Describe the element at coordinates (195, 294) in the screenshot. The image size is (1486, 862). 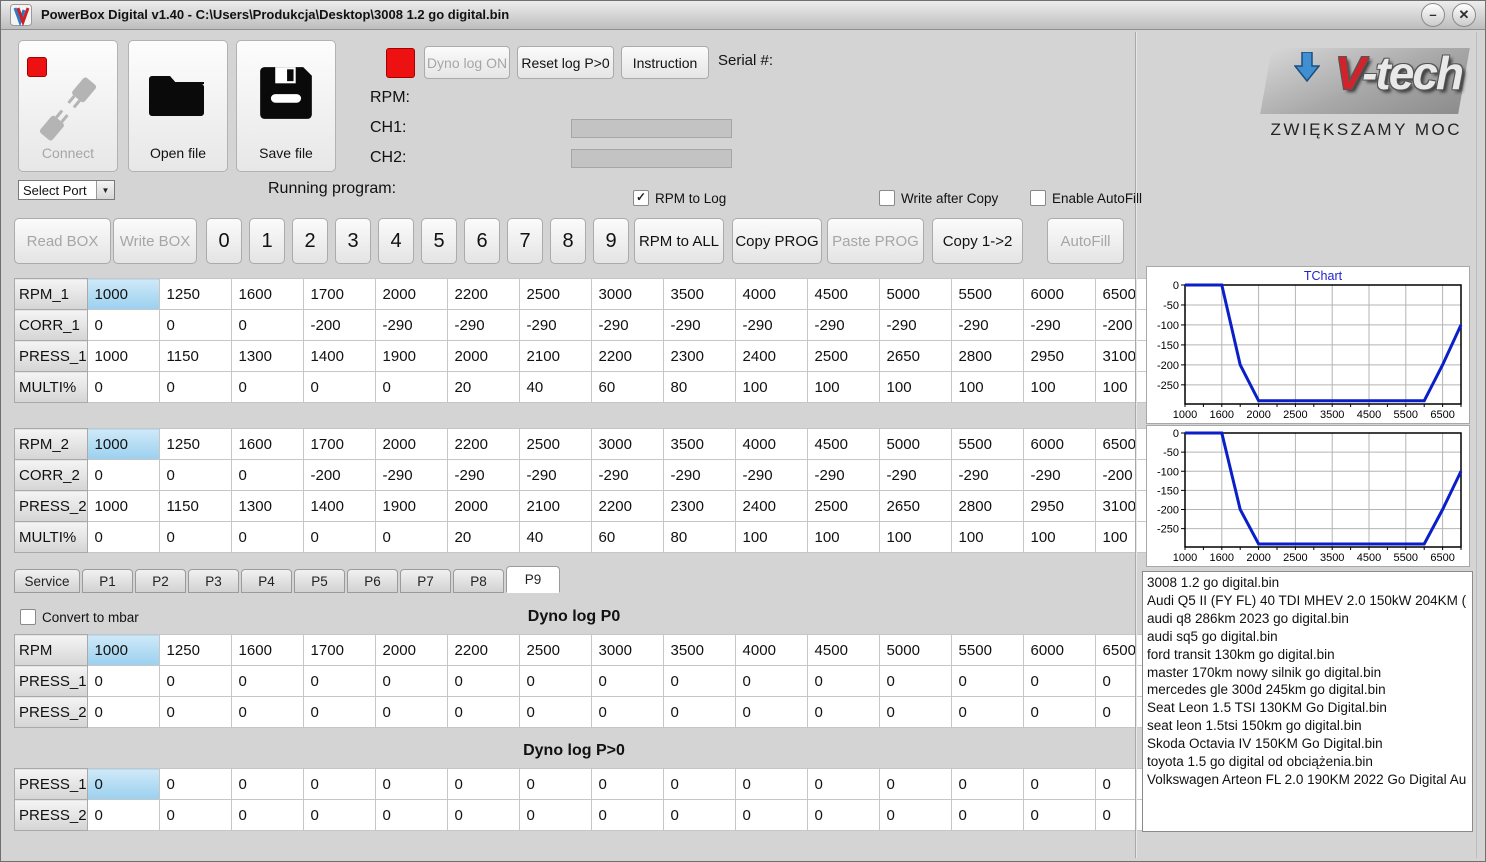
I see `cell: 1250` at that location.